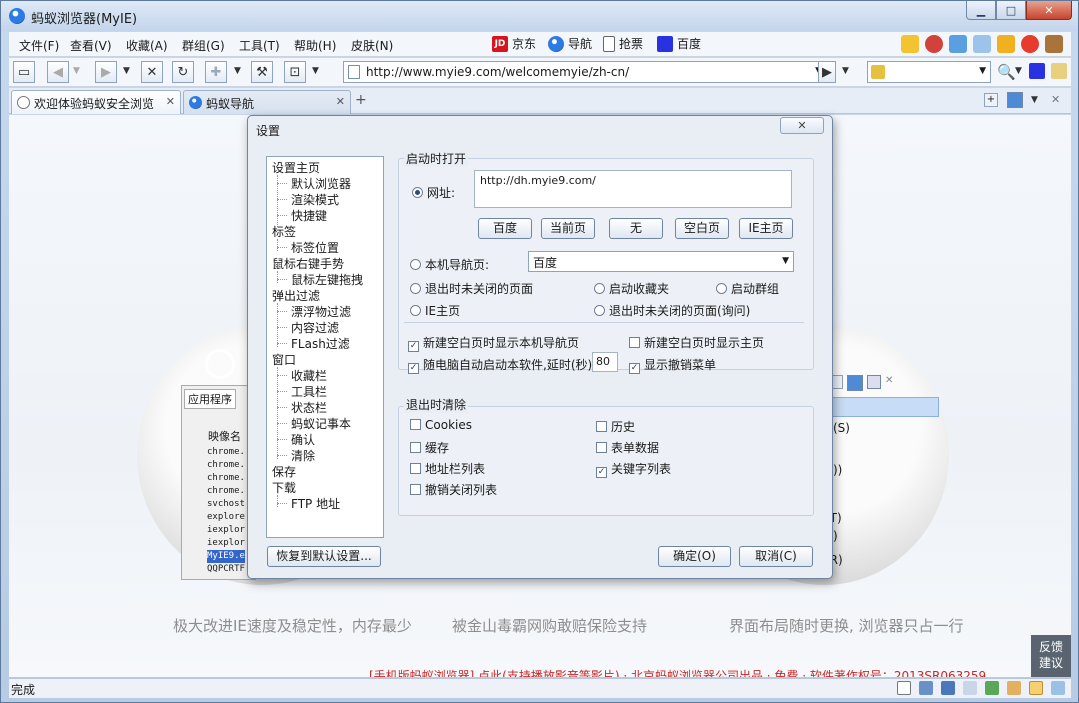 This screenshot has height=703, width=1079. Describe the element at coordinates (1030, 44) in the screenshot. I see `weibo-icon` at that location.